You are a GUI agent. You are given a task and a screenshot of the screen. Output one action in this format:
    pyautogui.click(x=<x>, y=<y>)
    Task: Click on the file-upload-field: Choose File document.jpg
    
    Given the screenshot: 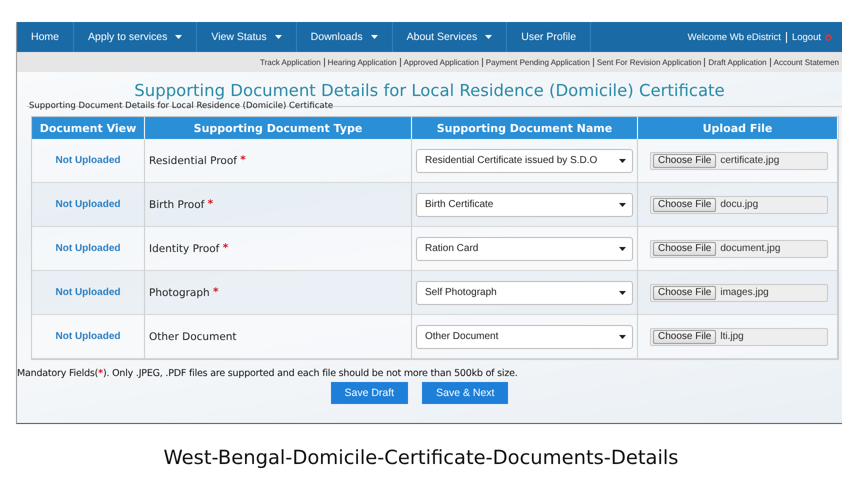 What is the action you would take?
    pyautogui.click(x=739, y=249)
    